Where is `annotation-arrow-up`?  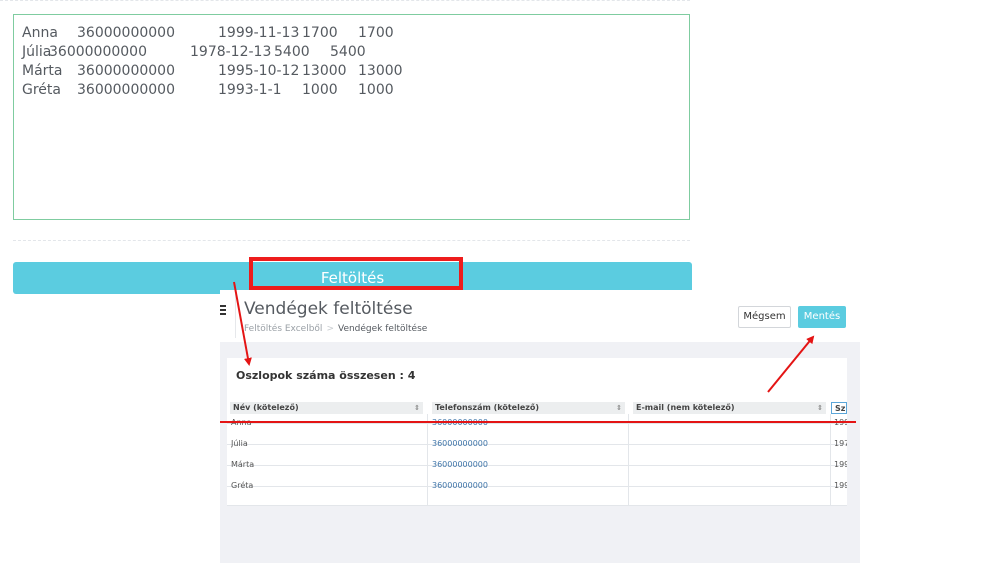
annotation-arrow-up is located at coordinates (791, 364).